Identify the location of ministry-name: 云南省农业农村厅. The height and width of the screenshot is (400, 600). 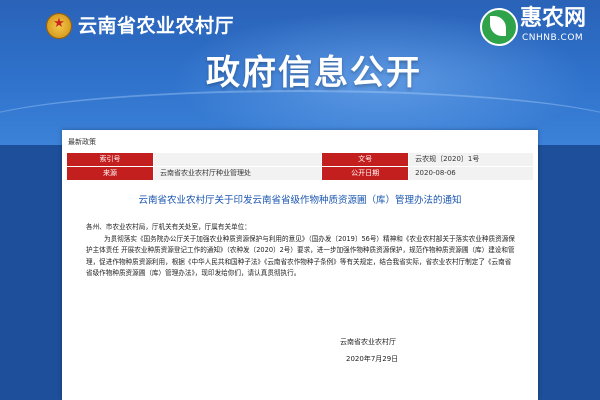
(156, 26).